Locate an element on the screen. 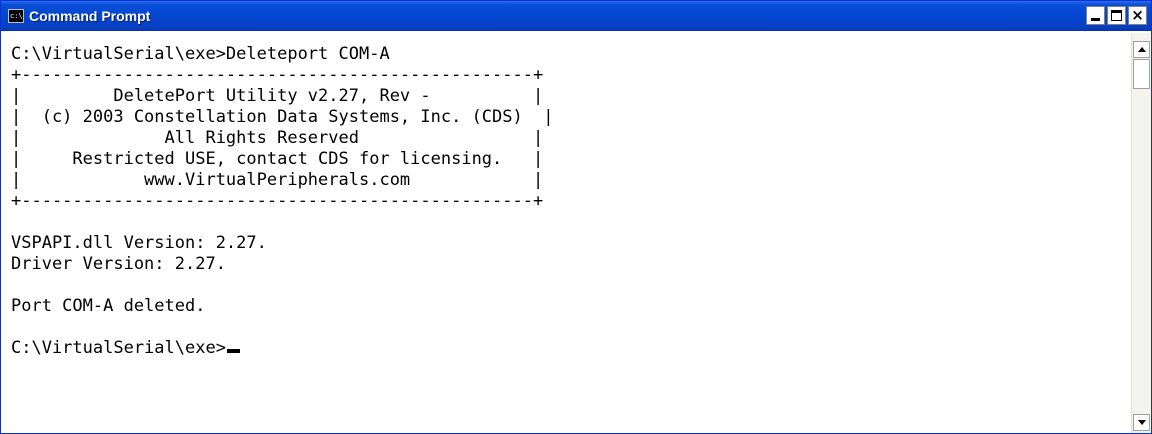  title-bar: c:\ Command Prompt × is located at coordinates (576, 16).